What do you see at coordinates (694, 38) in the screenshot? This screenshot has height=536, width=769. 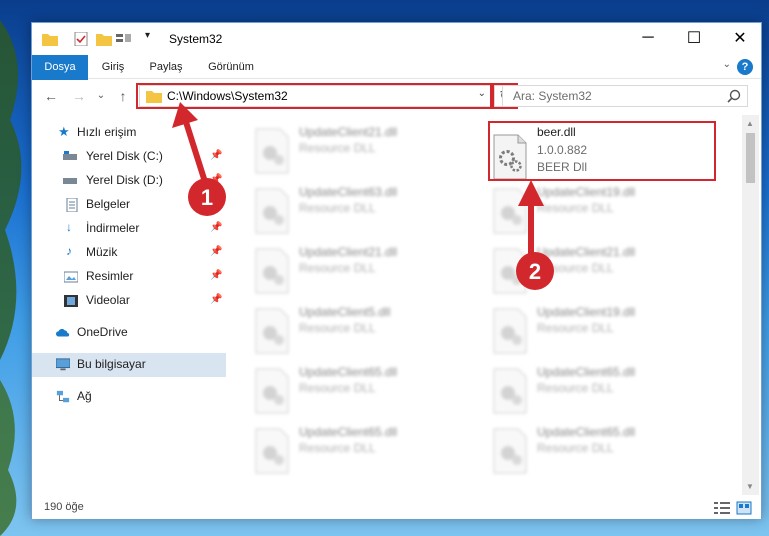 I see `maximize-button: ☐` at bounding box center [694, 38].